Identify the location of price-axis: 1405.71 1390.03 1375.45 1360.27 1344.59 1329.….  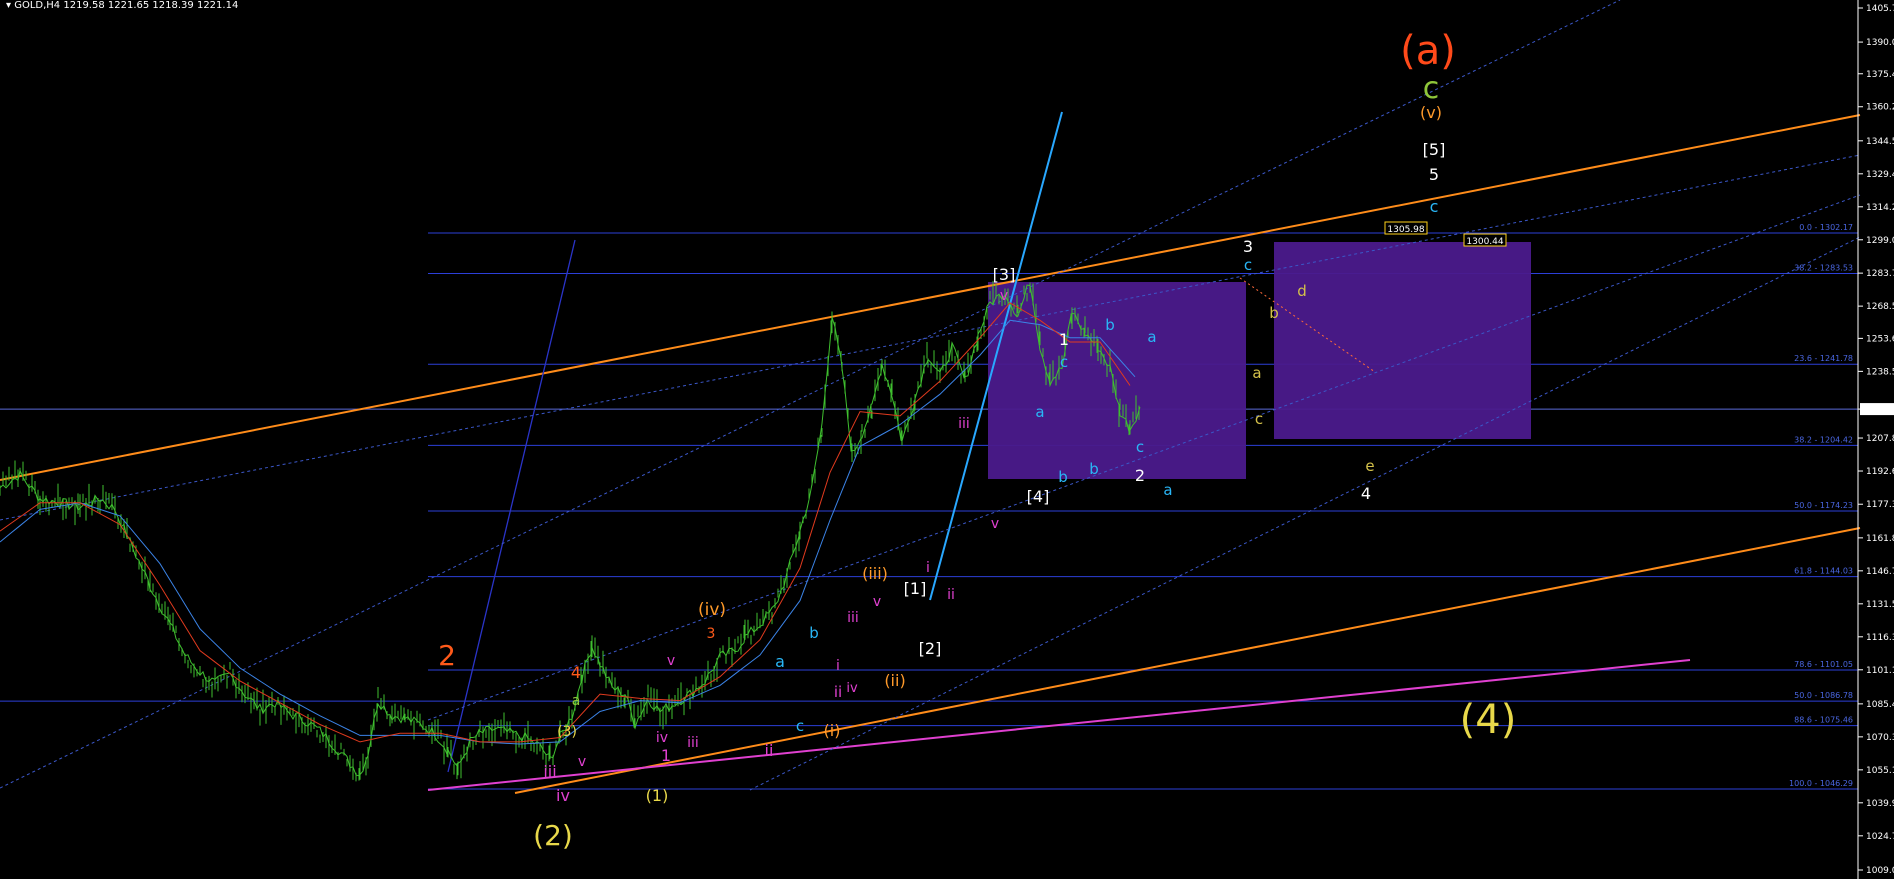
(1875, 439).